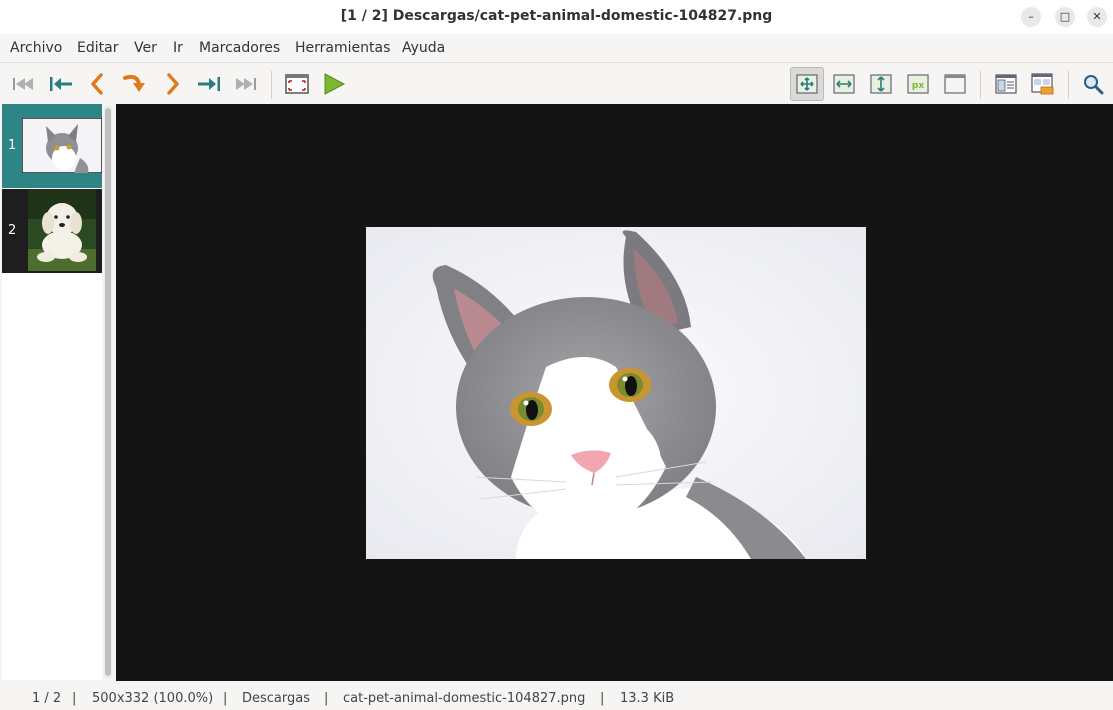  I want to click on previous-icon, so click(97, 84).